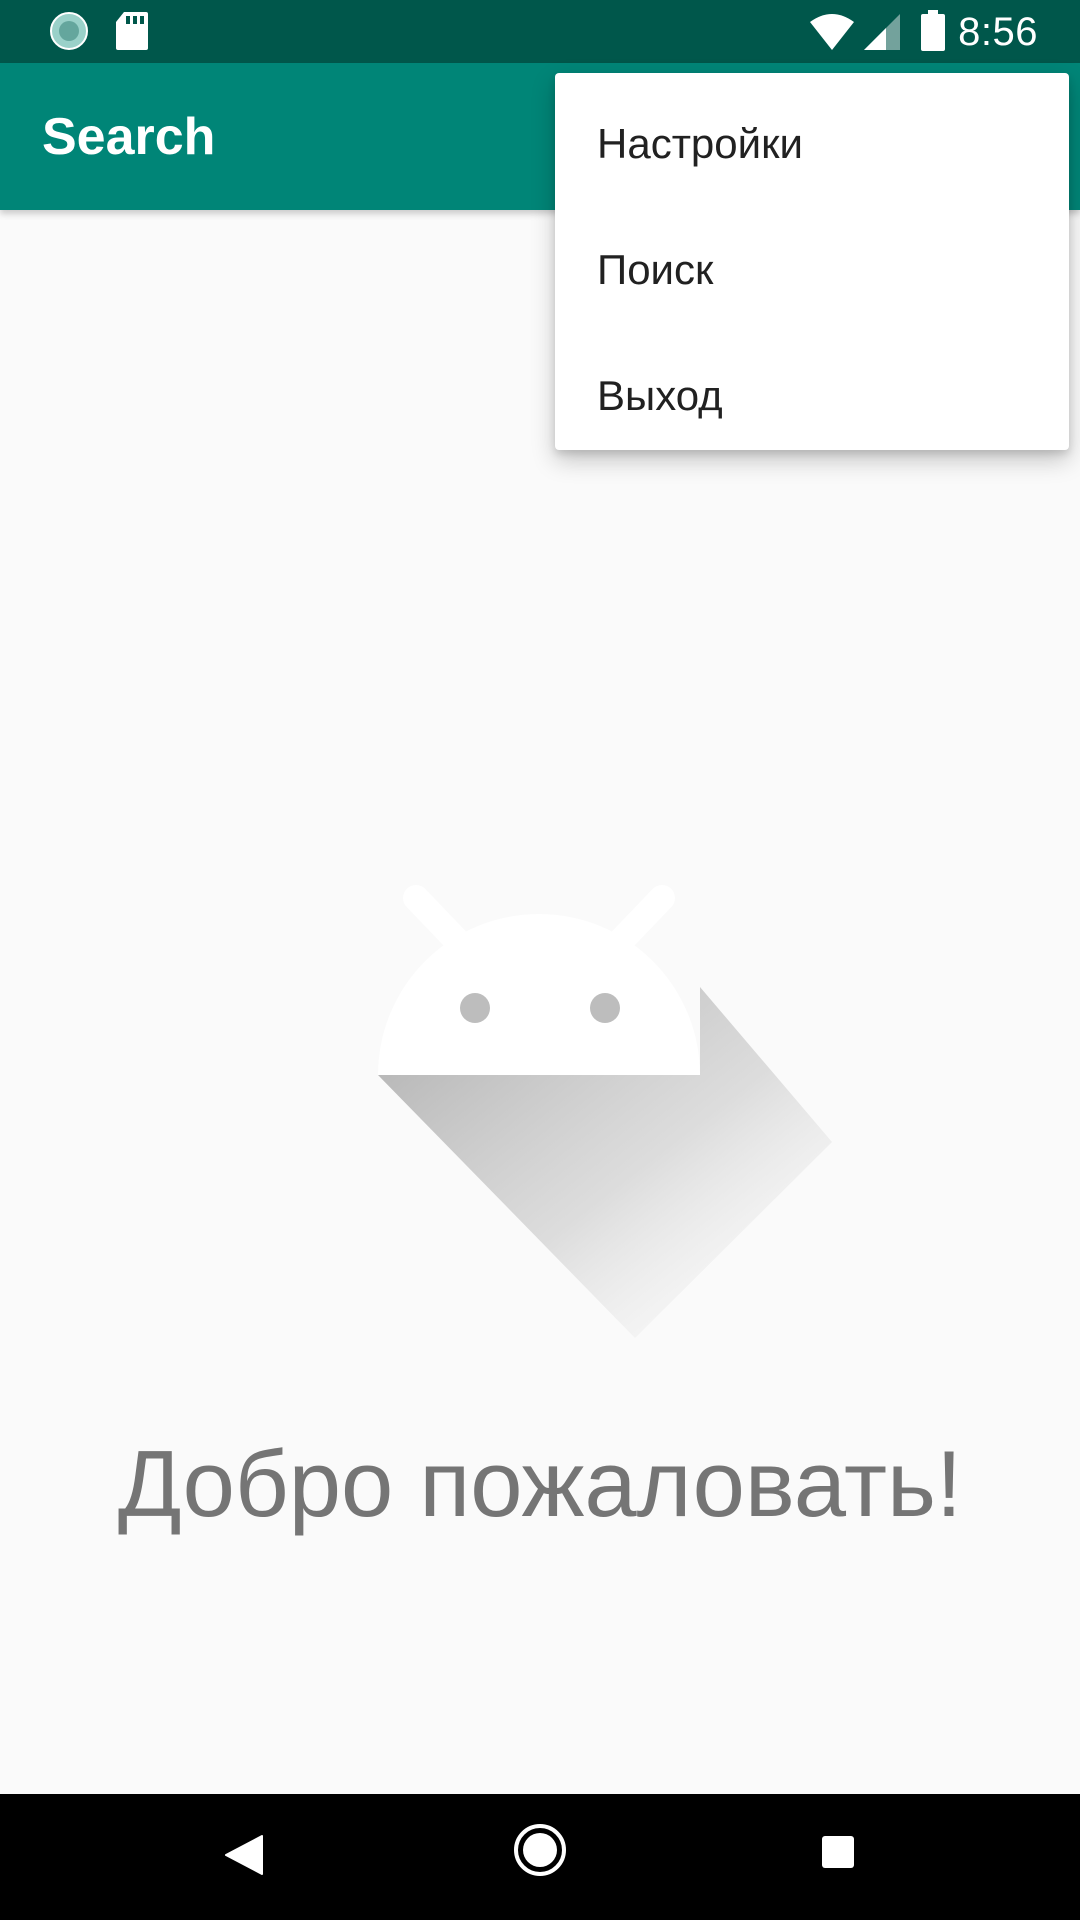 This screenshot has width=1080, height=1920. What do you see at coordinates (540, 1483) in the screenshot?
I see `welcome-text: Добро пожаловать!` at bounding box center [540, 1483].